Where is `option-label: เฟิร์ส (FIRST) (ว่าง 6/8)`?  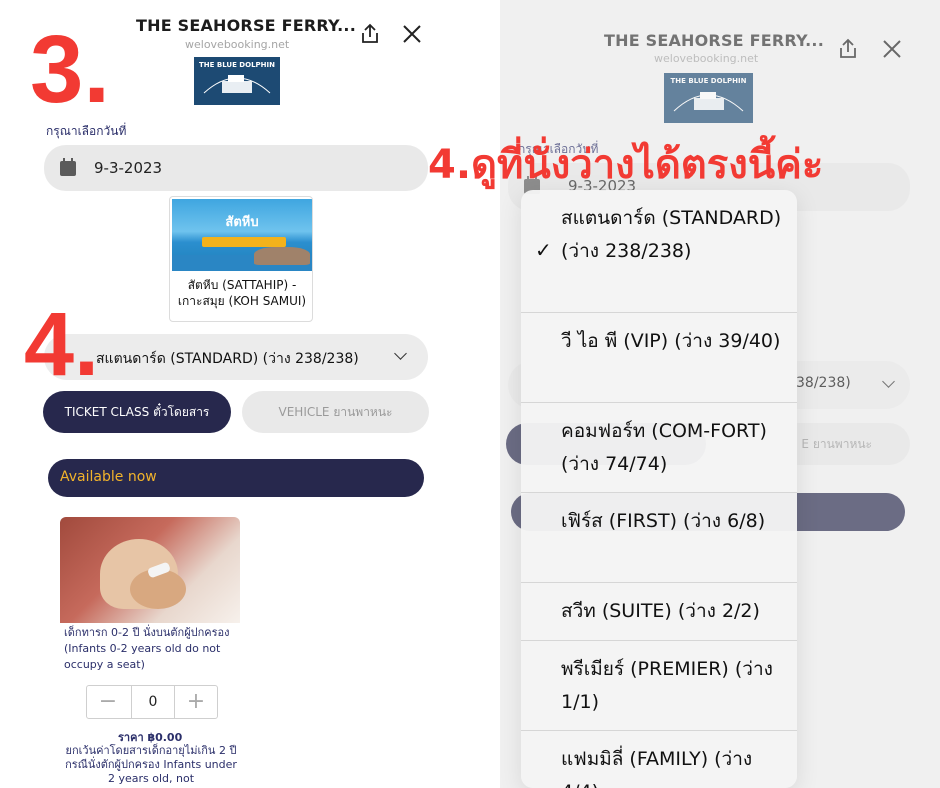
option-label: เฟิร์ส (FIRST) (ว่าง 6/8) is located at coordinates (663, 521).